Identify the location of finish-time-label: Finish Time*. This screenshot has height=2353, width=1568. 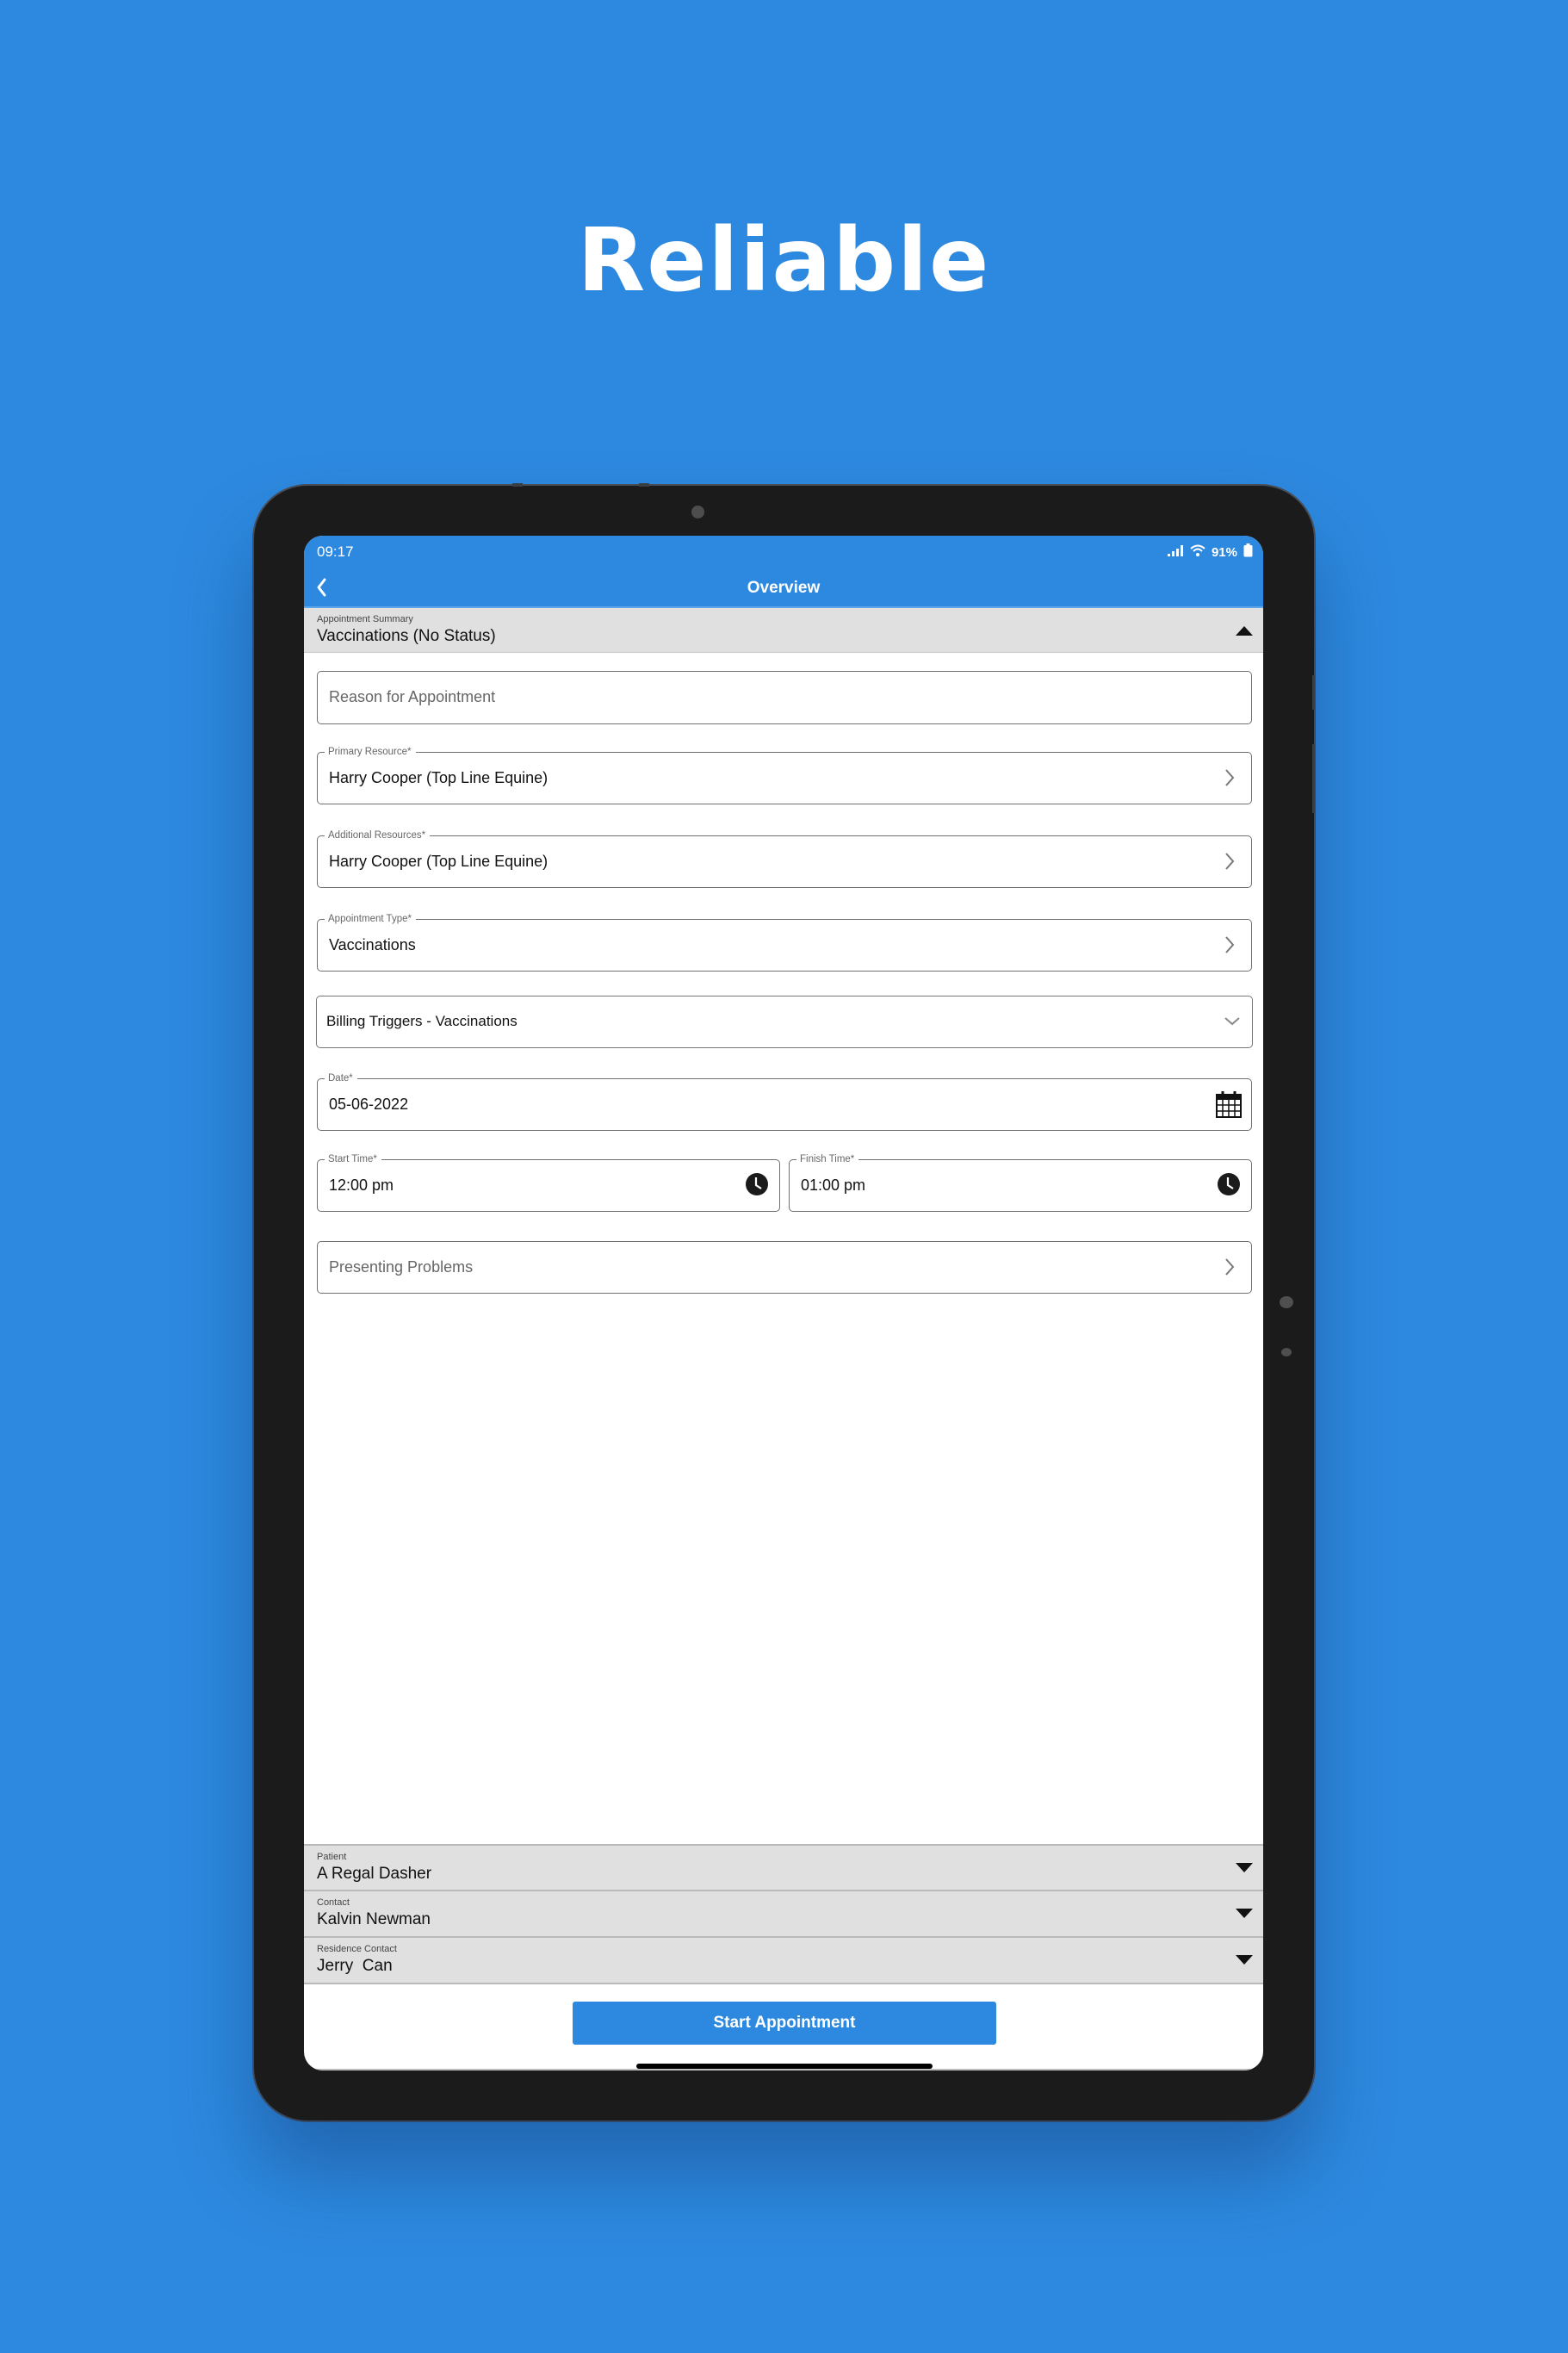
(827, 1159).